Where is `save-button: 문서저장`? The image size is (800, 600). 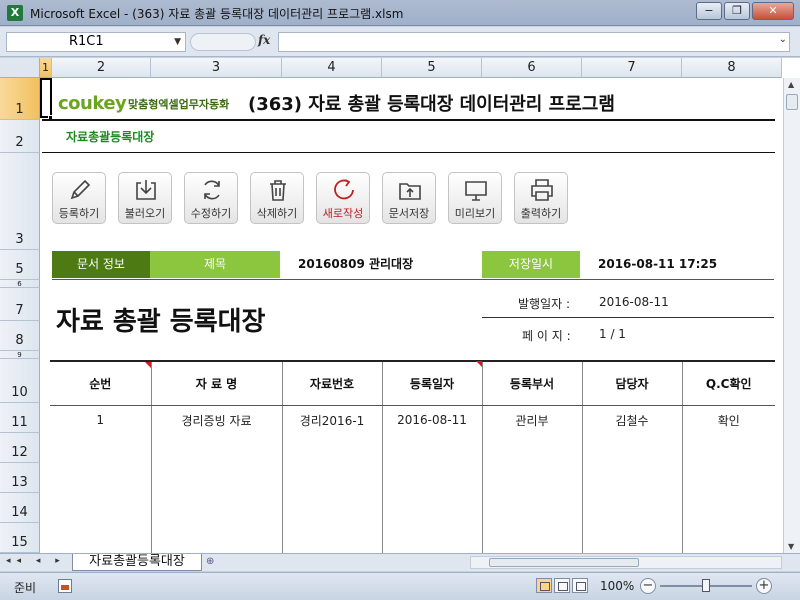
save-button: 문서저장 is located at coordinates (409, 198).